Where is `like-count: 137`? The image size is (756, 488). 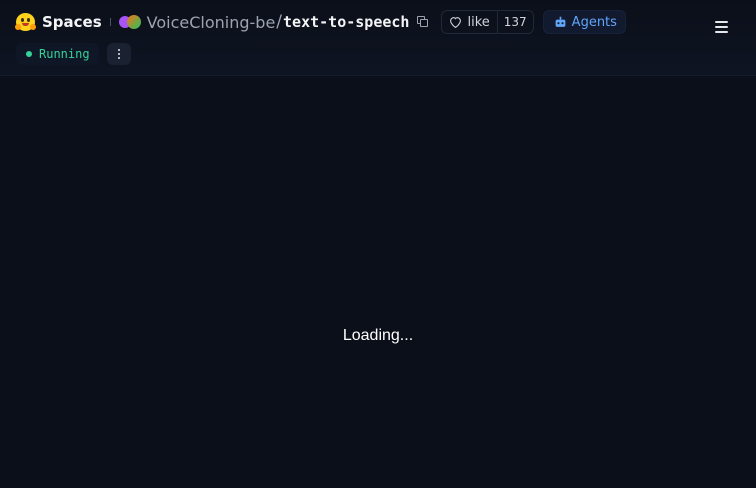
like-count: 137 is located at coordinates (514, 22).